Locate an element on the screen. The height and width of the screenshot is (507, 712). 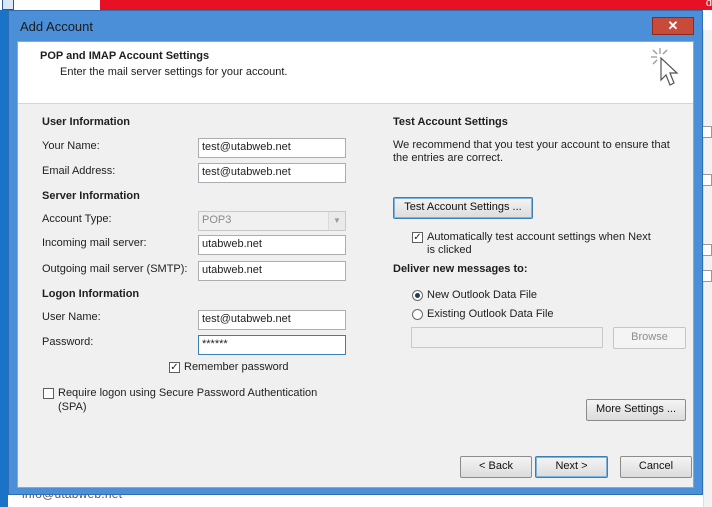
remember-password-label: Remember password is located at coordinates (236, 367).